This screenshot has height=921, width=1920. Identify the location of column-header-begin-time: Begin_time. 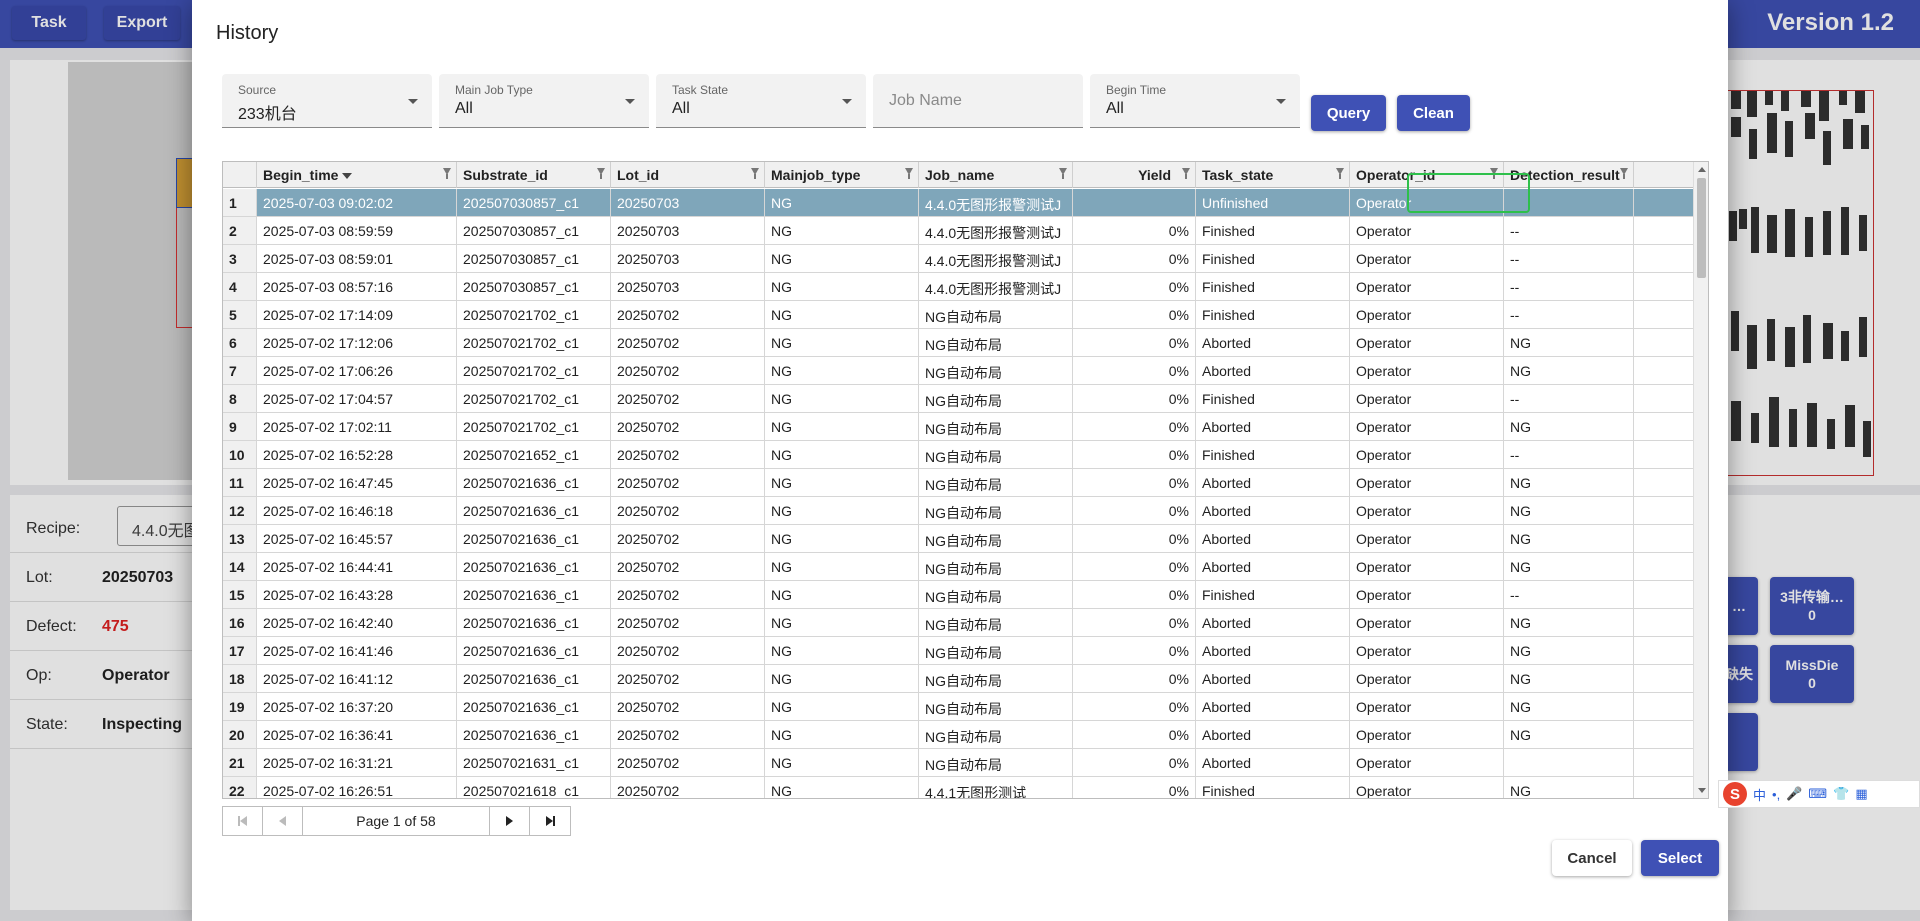
(357, 175).